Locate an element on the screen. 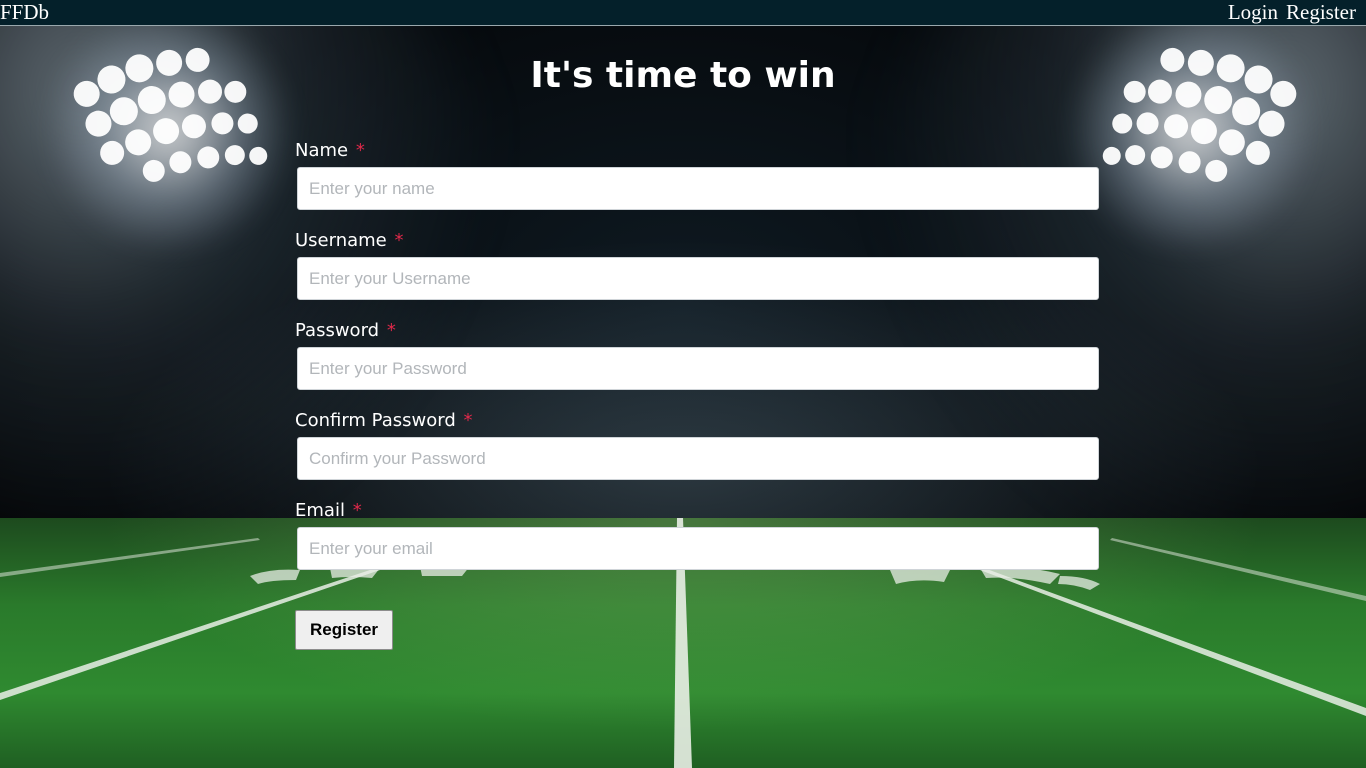  confirm-password-label-text: Confirm Password is located at coordinates (375, 420).